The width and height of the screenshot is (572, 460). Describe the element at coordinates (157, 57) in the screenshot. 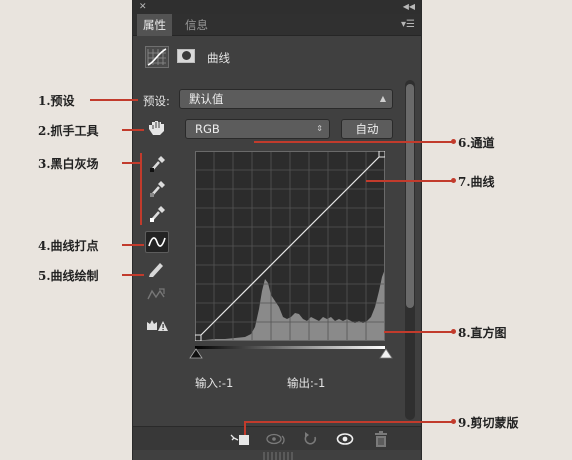

I see `curves-adjustment-icon` at that location.